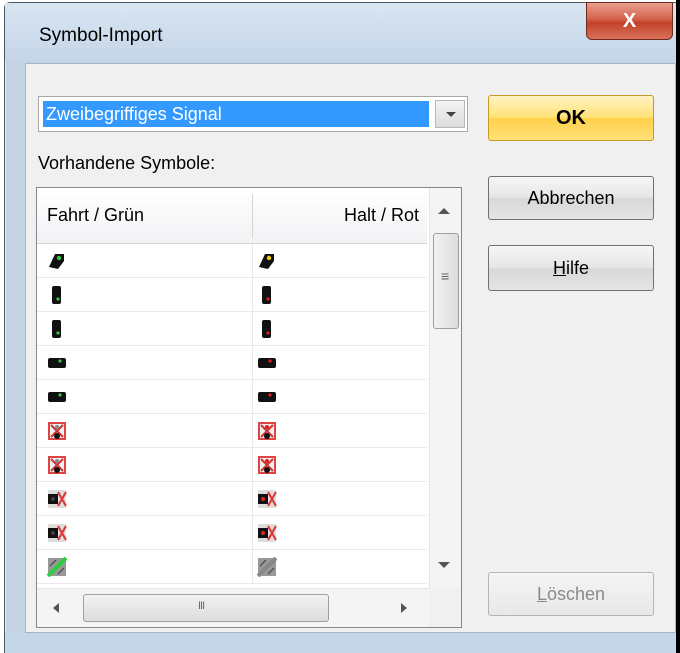 The height and width of the screenshot is (653, 680). I want to click on vertical-scroll-thumb, so click(446, 281).